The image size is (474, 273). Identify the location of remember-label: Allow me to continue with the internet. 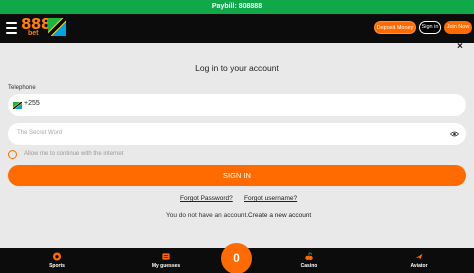
(74, 154).